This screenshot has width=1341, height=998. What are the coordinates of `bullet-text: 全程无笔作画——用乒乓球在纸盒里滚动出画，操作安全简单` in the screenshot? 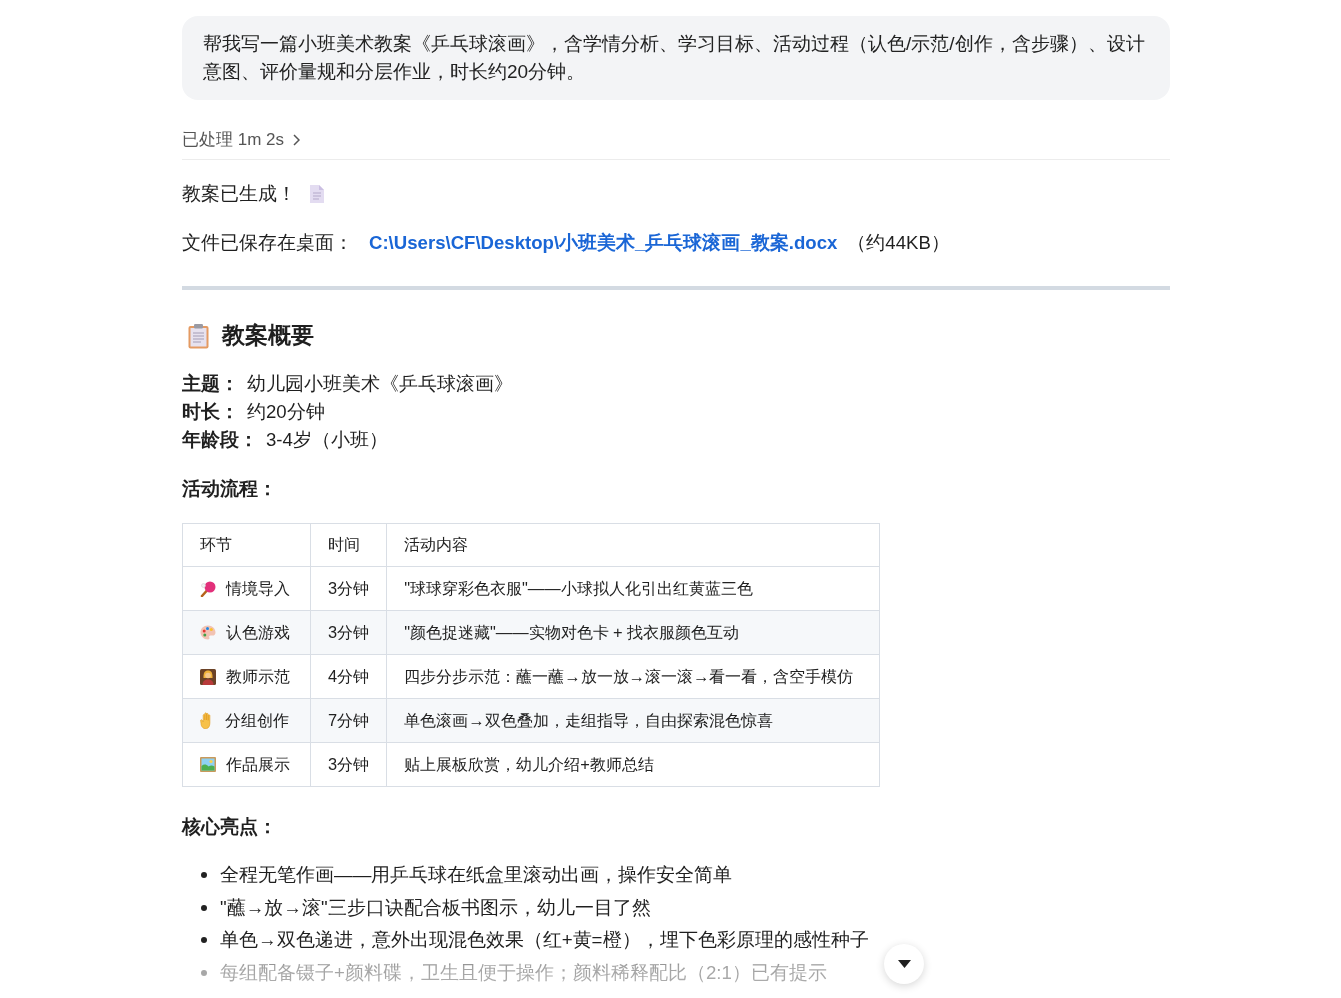 It's located at (476, 875).